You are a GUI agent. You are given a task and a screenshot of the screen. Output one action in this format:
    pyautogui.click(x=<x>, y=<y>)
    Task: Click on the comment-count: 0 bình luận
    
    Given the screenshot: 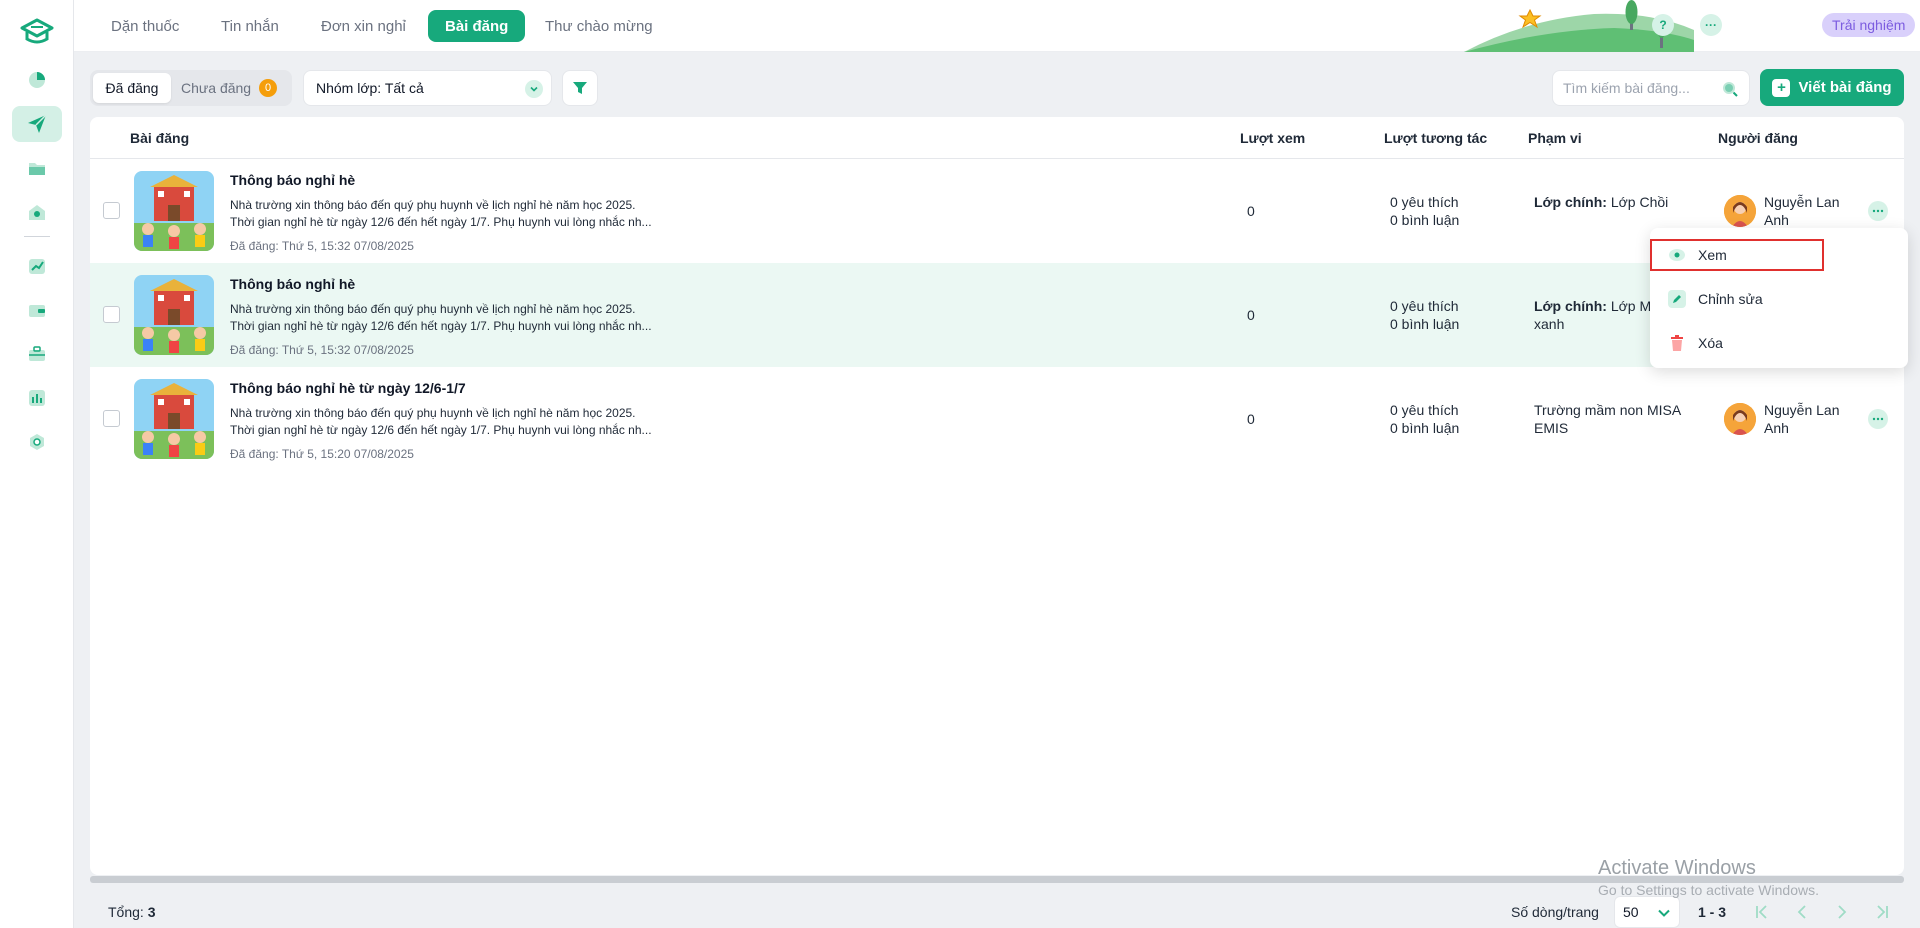 What is the action you would take?
    pyautogui.click(x=1425, y=324)
    